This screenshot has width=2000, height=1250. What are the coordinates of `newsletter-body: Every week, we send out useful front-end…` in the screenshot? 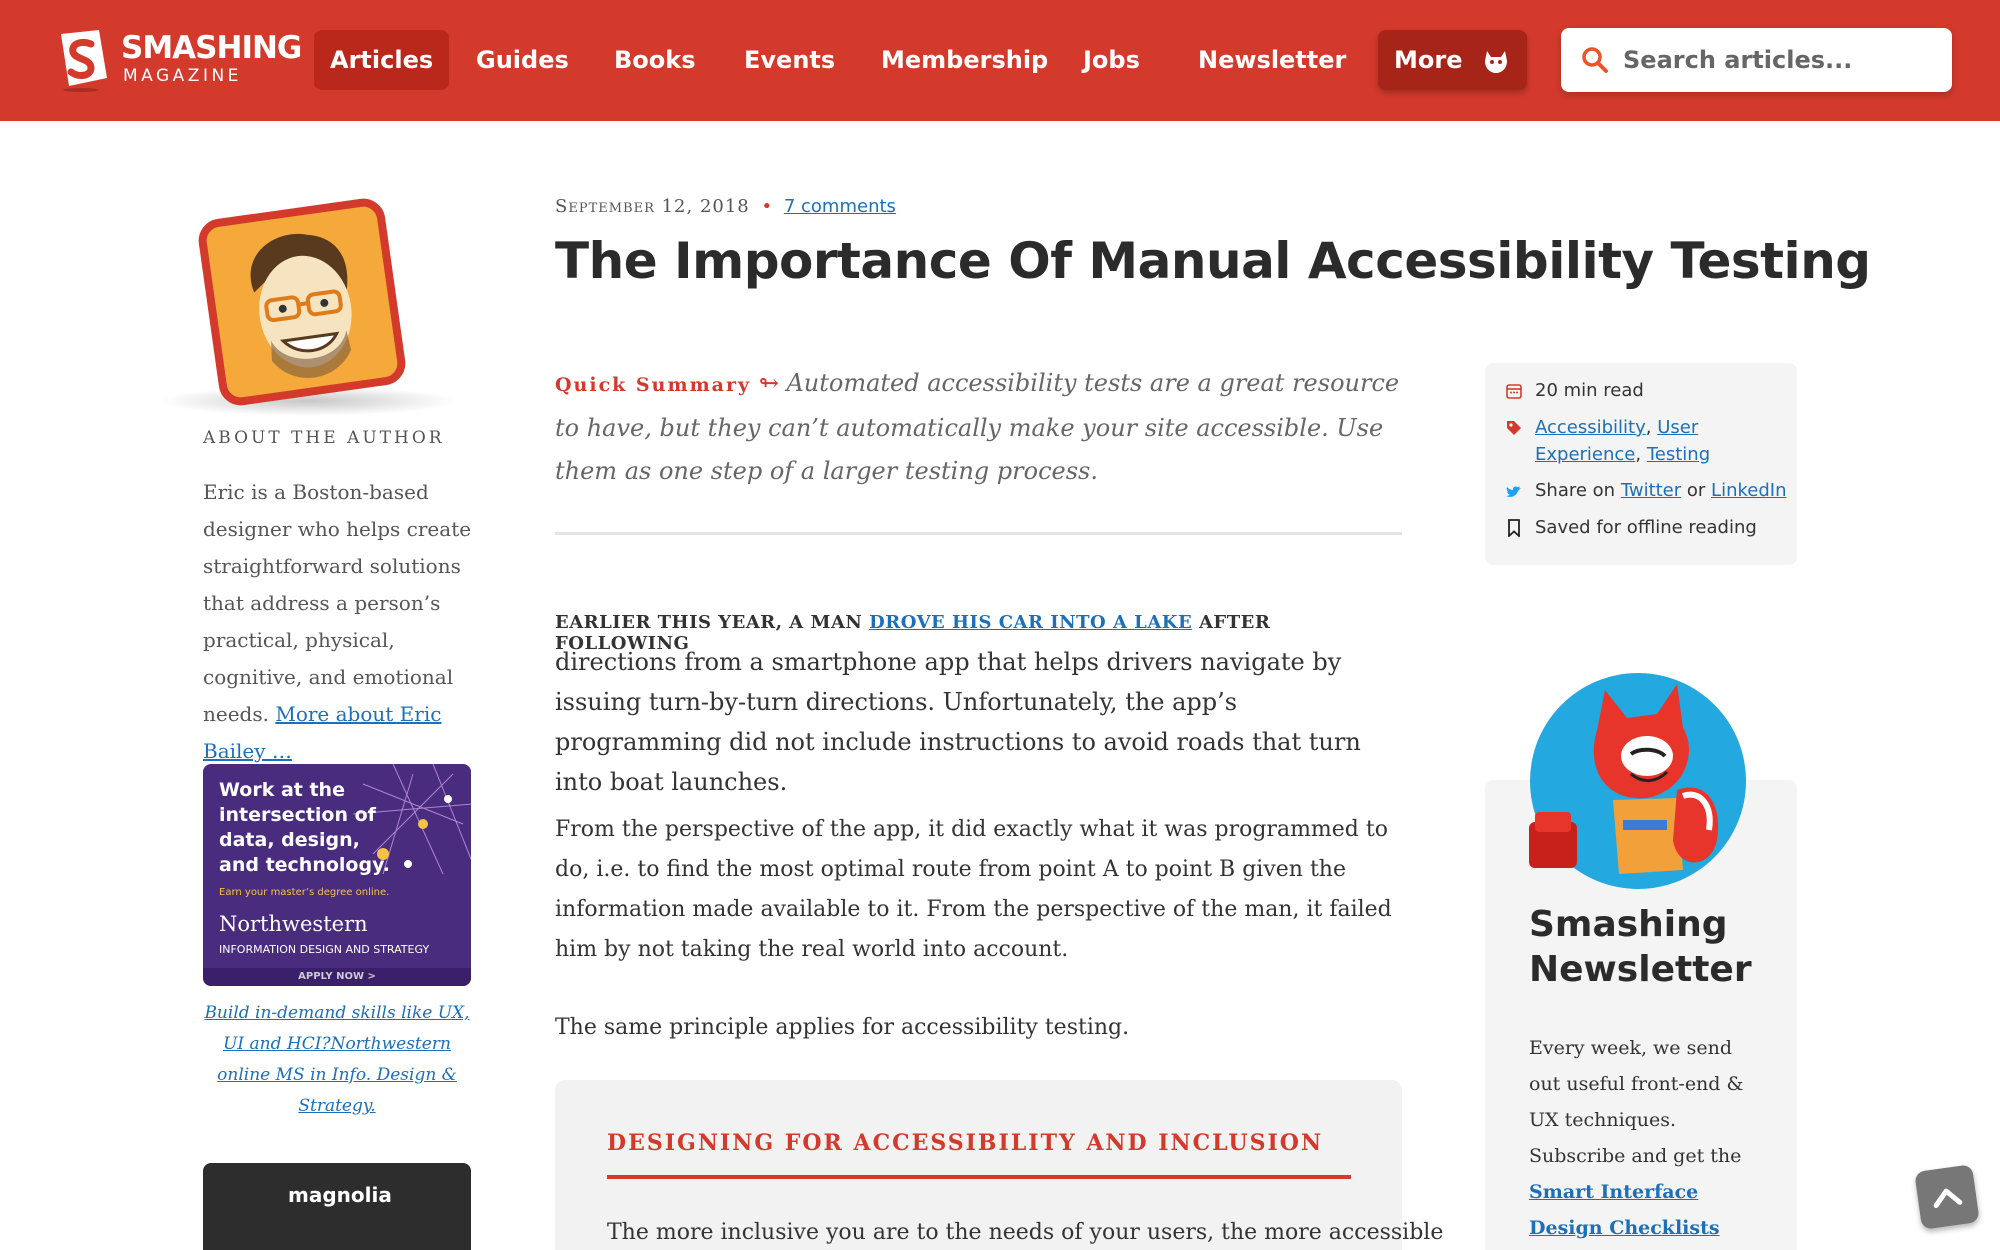 It's located at (1636, 1102).